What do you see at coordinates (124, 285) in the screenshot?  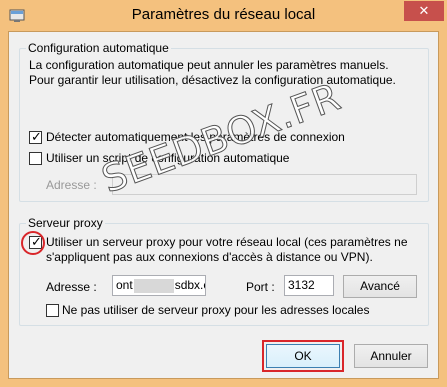 I see `proxy-address-start: ont` at bounding box center [124, 285].